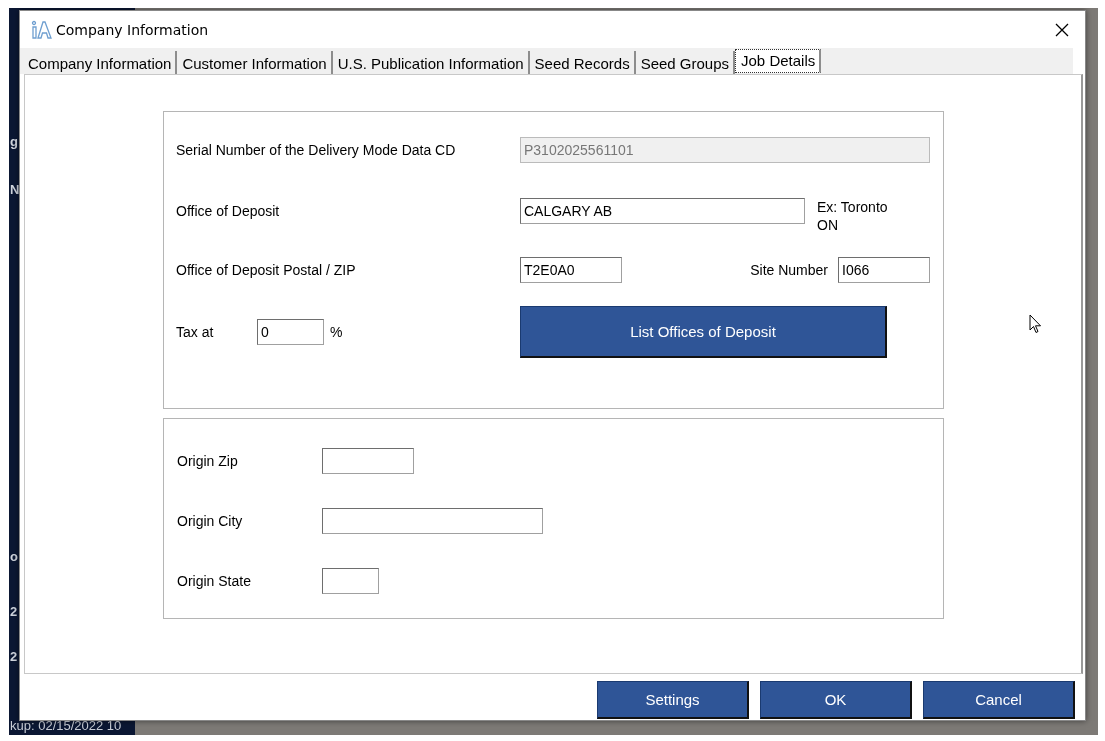 The height and width of the screenshot is (741, 1105). What do you see at coordinates (1035, 324) in the screenshot?
I see `mouse-pointer-icon` at bounding box center [1035, 324].